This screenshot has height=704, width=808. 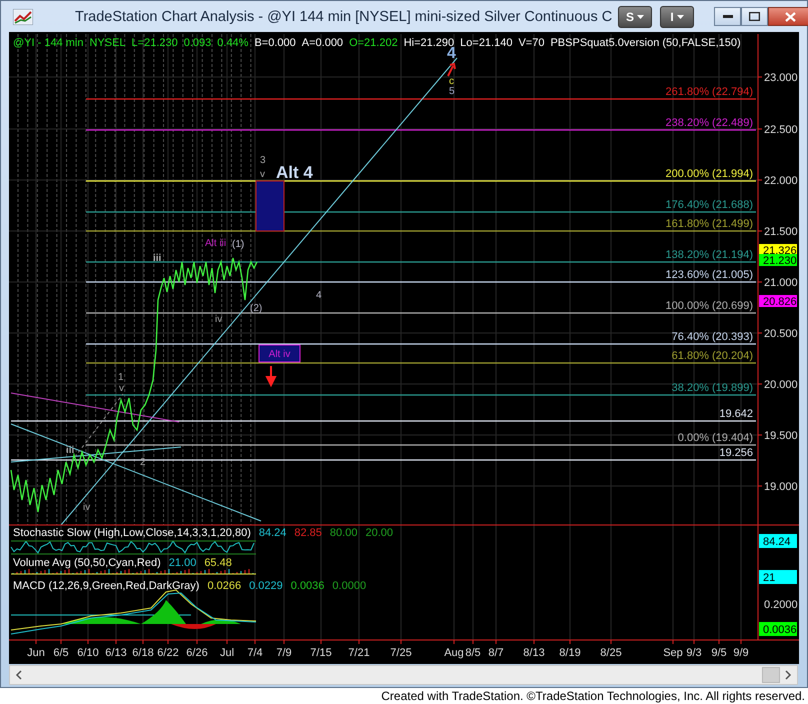 What do you see at coordinates (379, 533) in the screenshot?
I see `study-value: 20.00` at bounding box center [379, 533].